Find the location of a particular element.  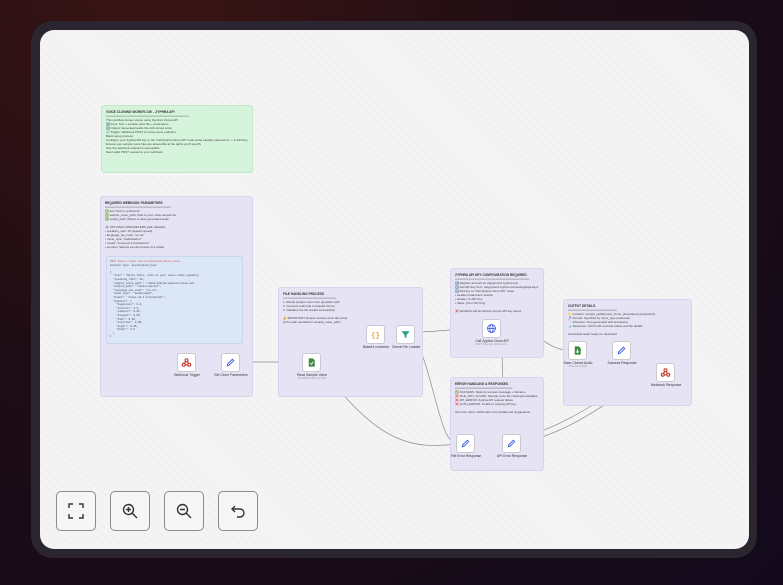

node-call-zyphra-clone-api is located at coordinates (491, 328).